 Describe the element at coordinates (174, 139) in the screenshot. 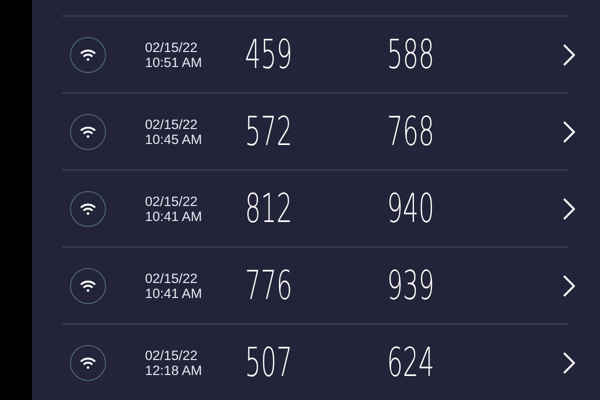

I see `reading-time: 10:45 AM` at that location.